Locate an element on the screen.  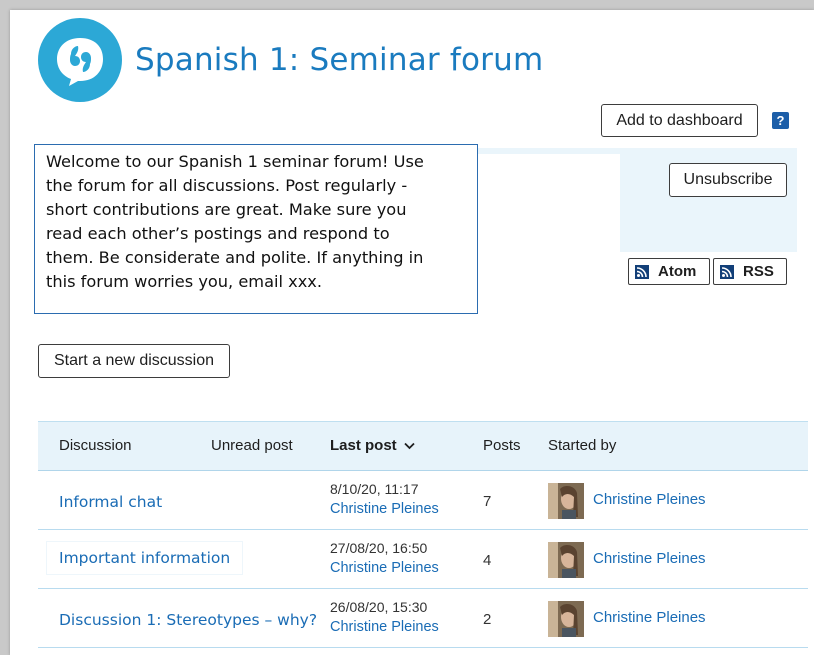
post-count: 7 is located at coordinates (487, 501).